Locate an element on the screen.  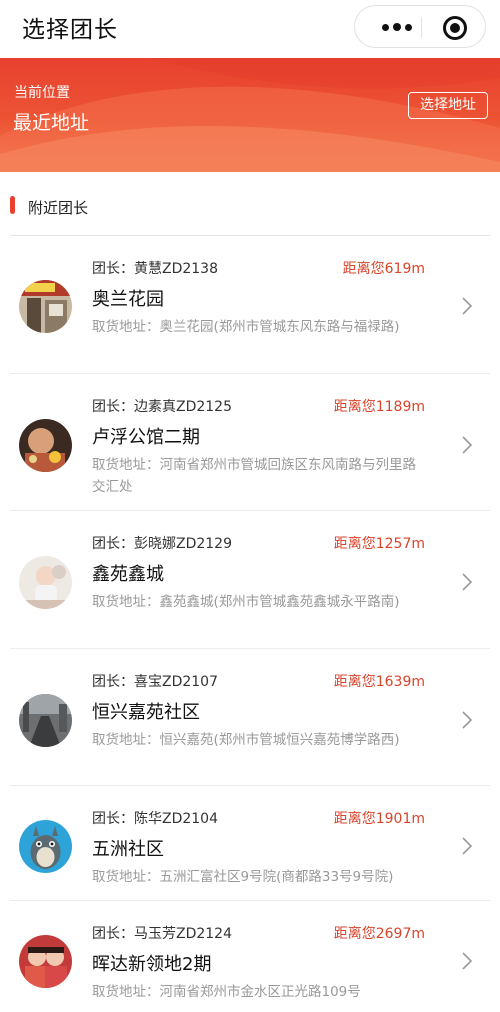
mini-program-capsule is located at coordinates (420, 26).